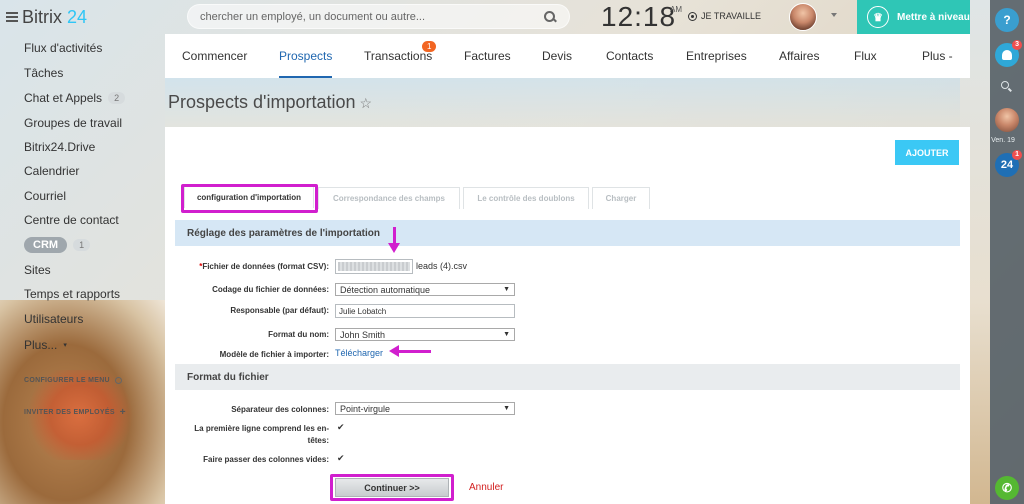 The width and height of the screenshot is (1024, 504). I want to click on sidebar-item-drive: Bitrix24.Drive, so click(59, 147).